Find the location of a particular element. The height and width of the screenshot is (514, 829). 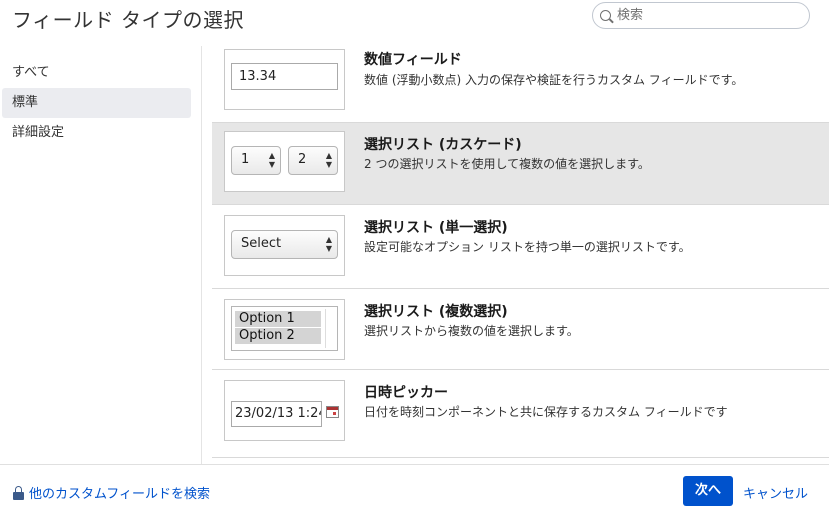

search-input is located at coordinates (707, 15).